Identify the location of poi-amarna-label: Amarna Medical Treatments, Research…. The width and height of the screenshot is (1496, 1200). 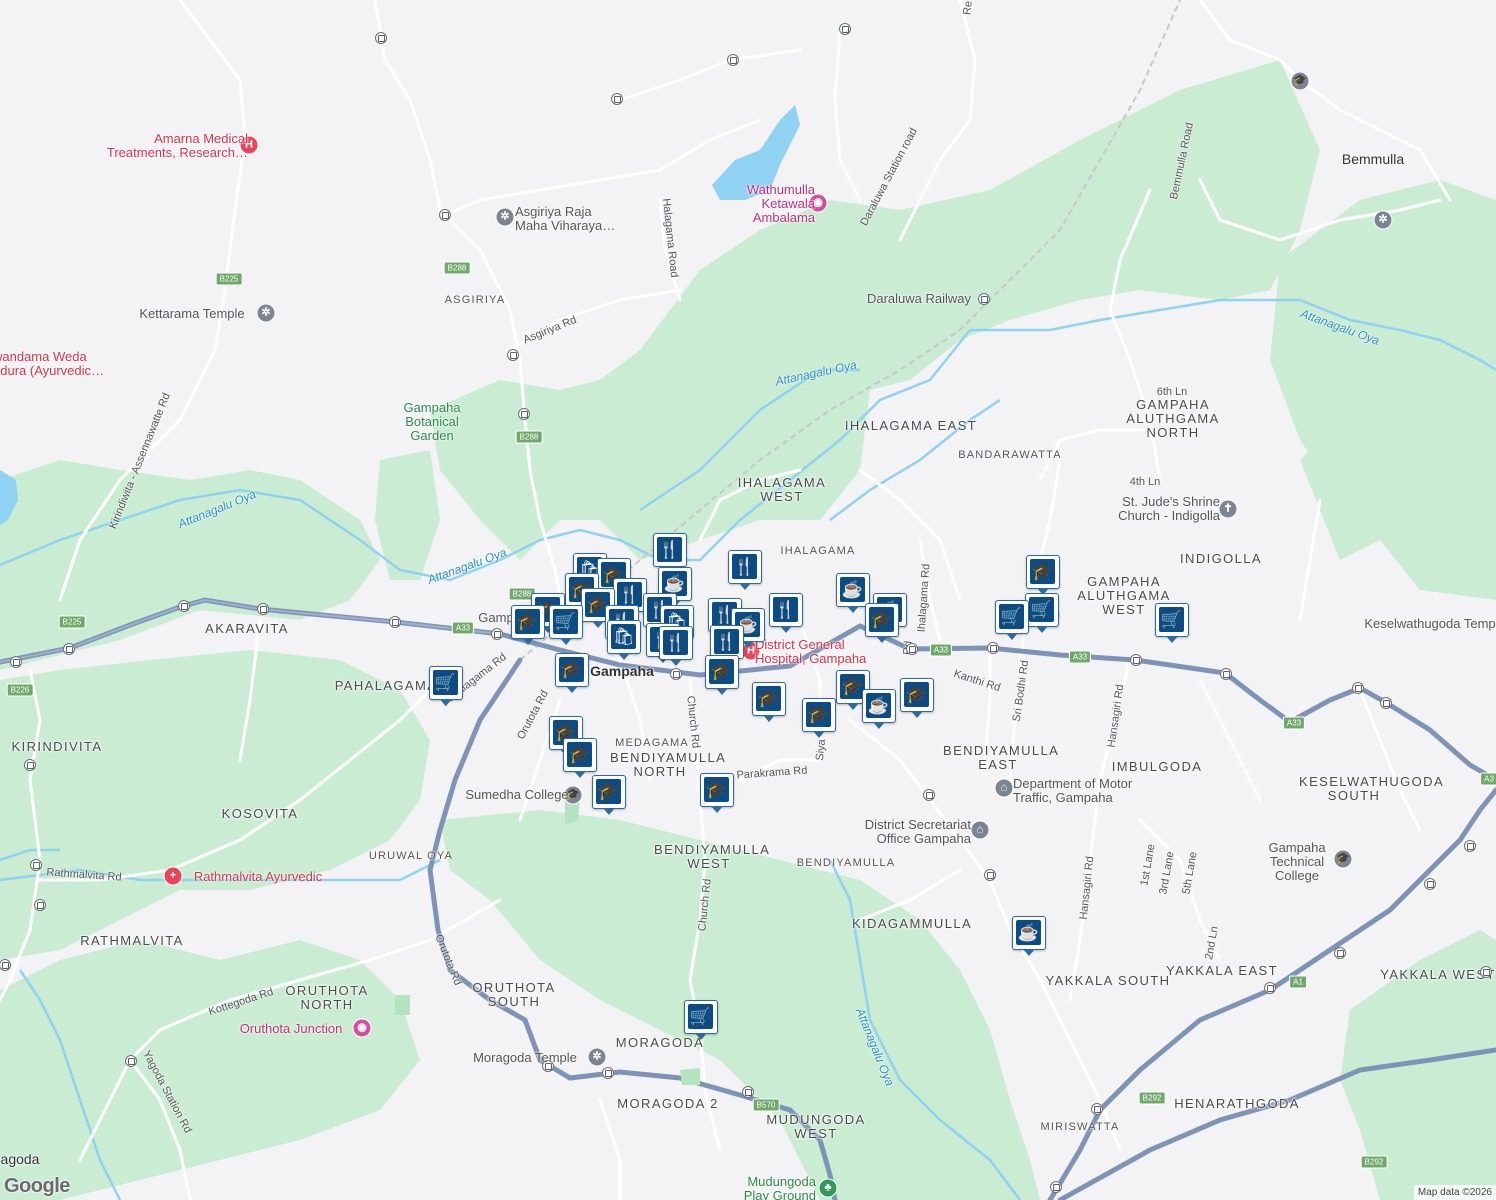
(168, 146).